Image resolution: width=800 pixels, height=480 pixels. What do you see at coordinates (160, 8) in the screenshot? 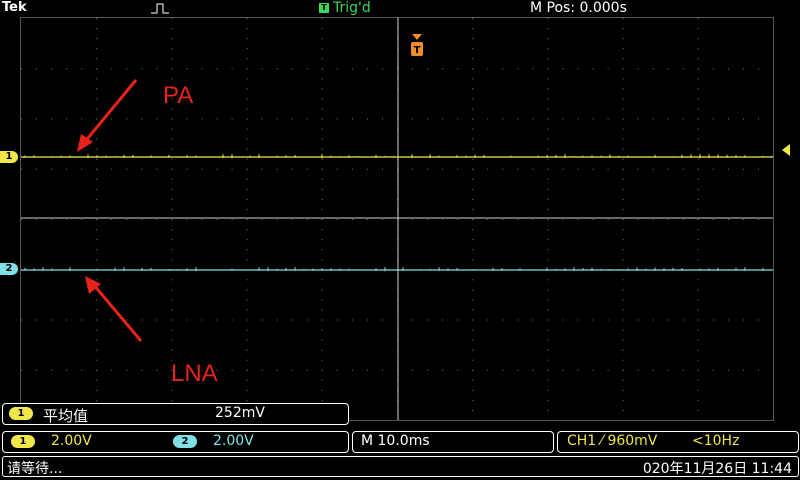
I see `trigger-edge-icon` at bounding box center [160, 8].